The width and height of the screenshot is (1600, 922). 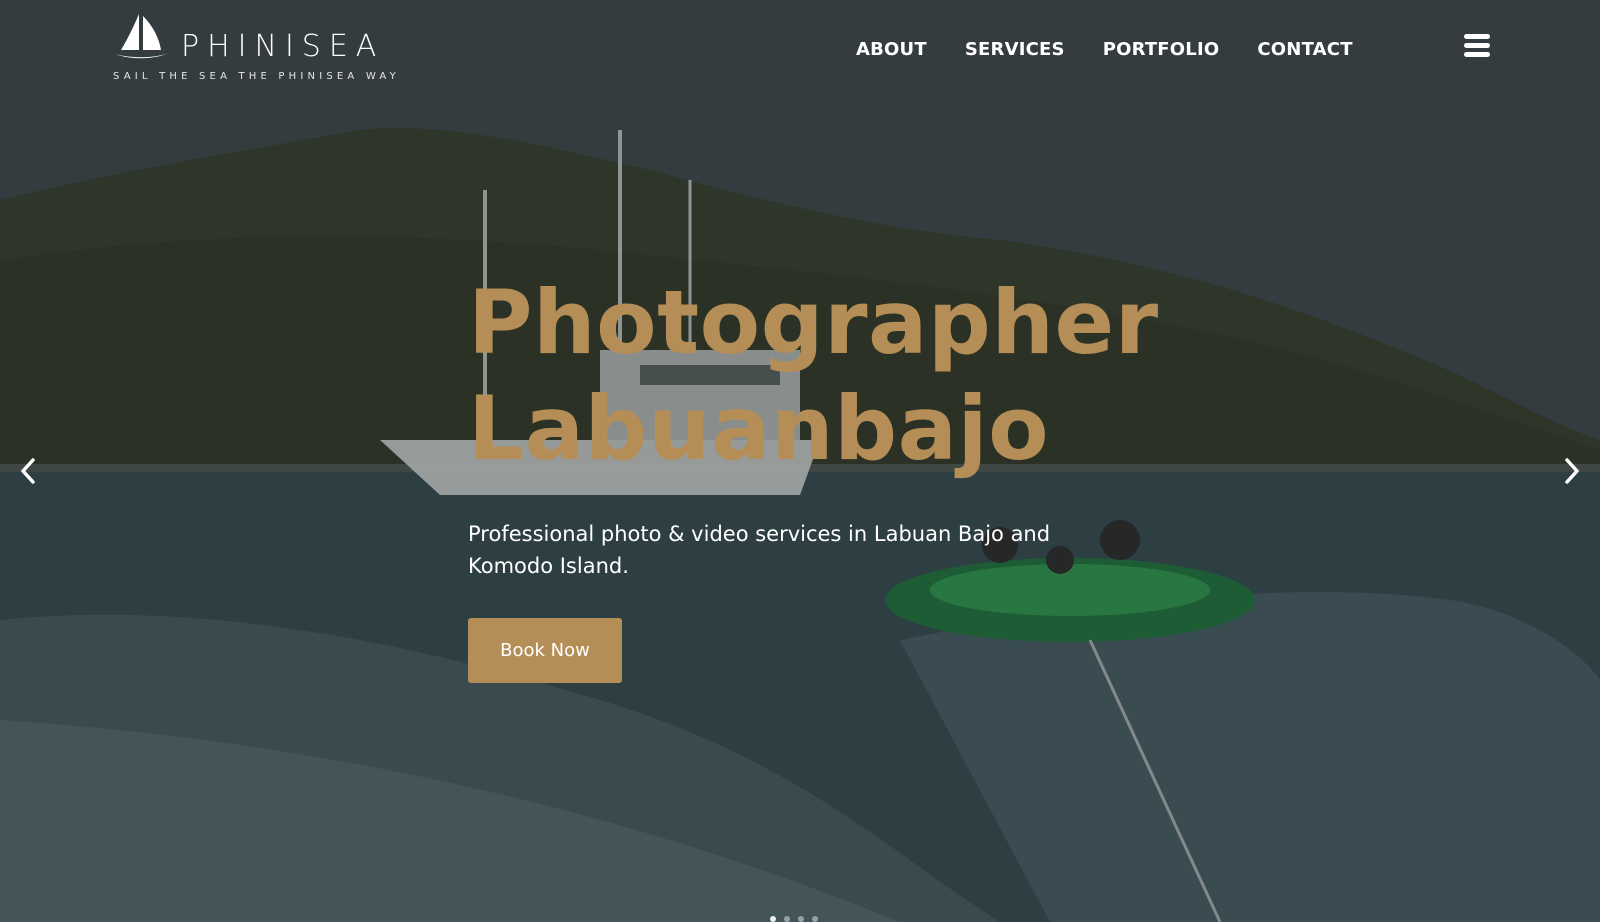 What do you see at coordinates (1571, 471) in the screenshot?
I see `chevron-right-icon` at bounding box center [1571, 471].